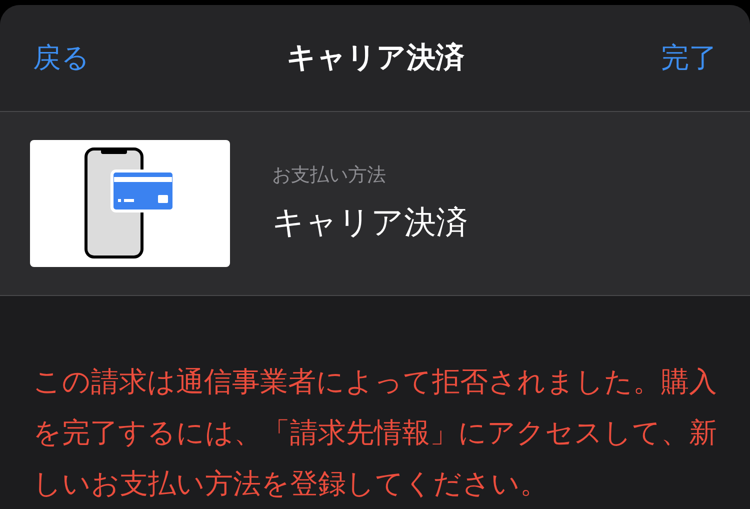  I want to click on done-button: 完了, so click(689, 58).